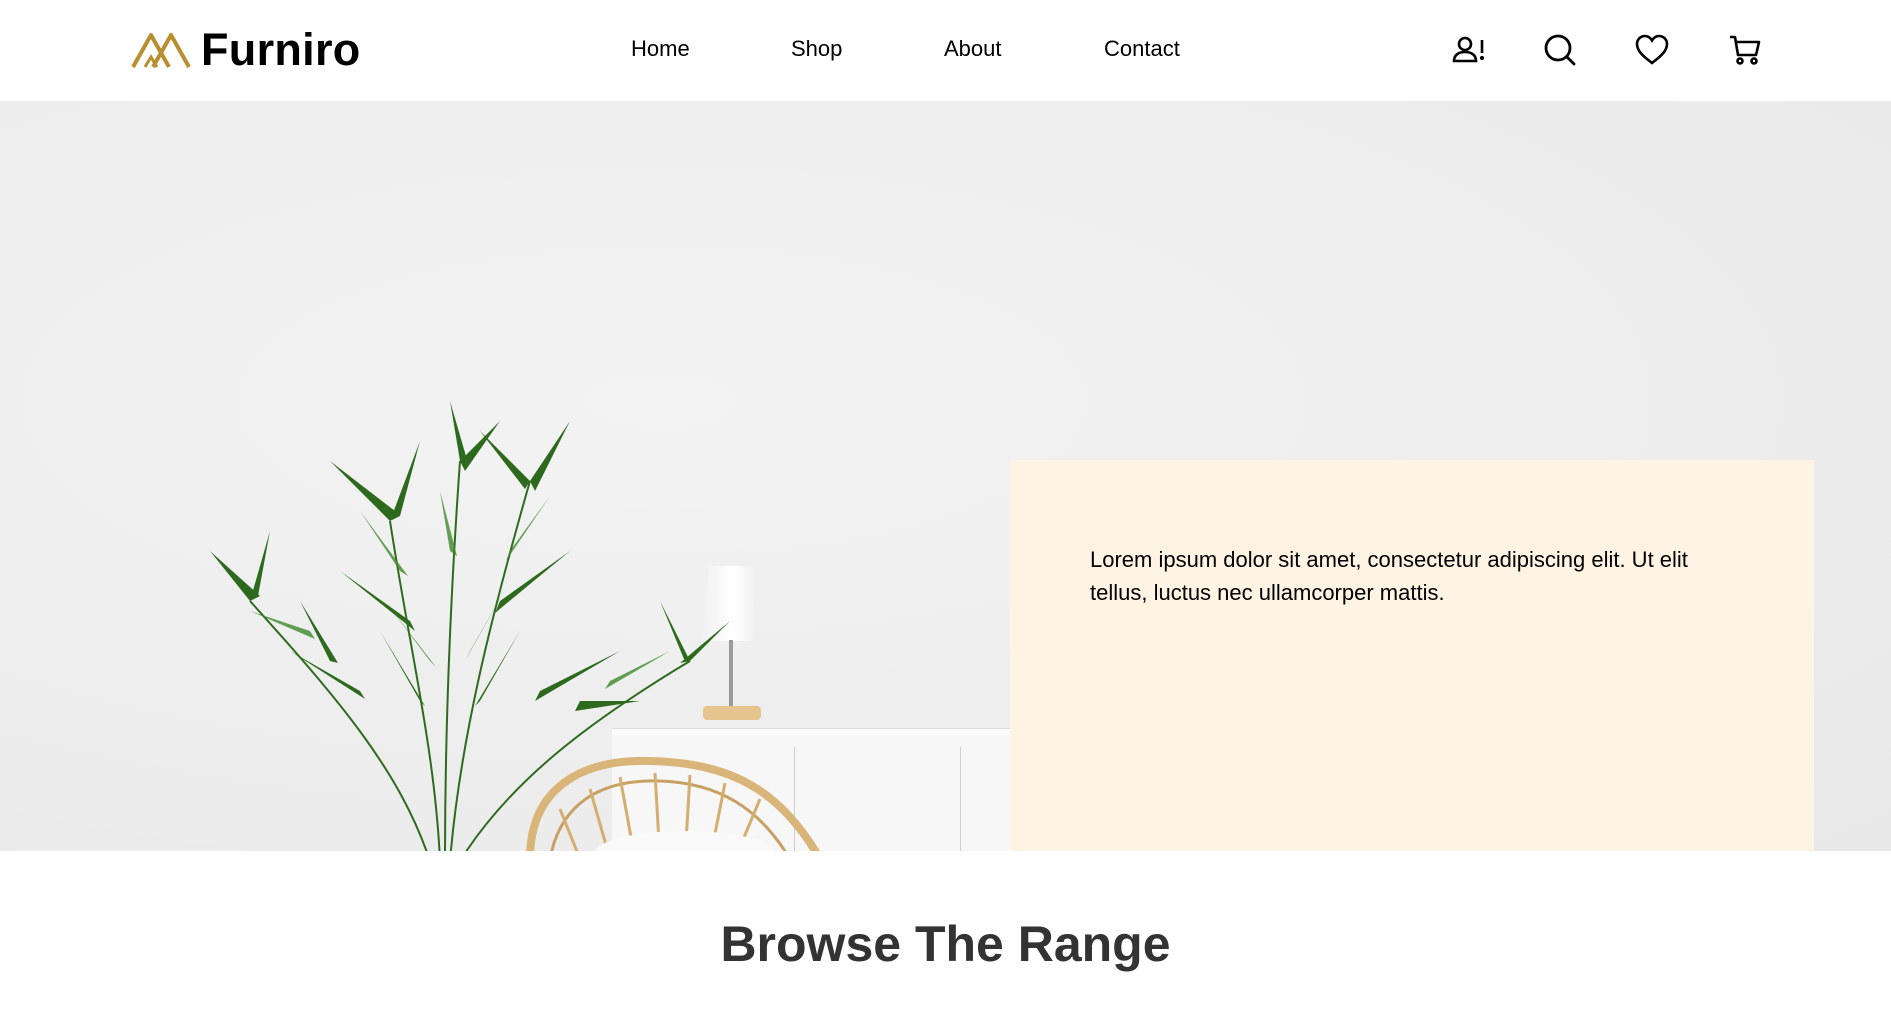 The width and height of the screenshot is (1891, 1022). I want to click on site-header: Furniro Home Shop About Contact, so click(945, 50).